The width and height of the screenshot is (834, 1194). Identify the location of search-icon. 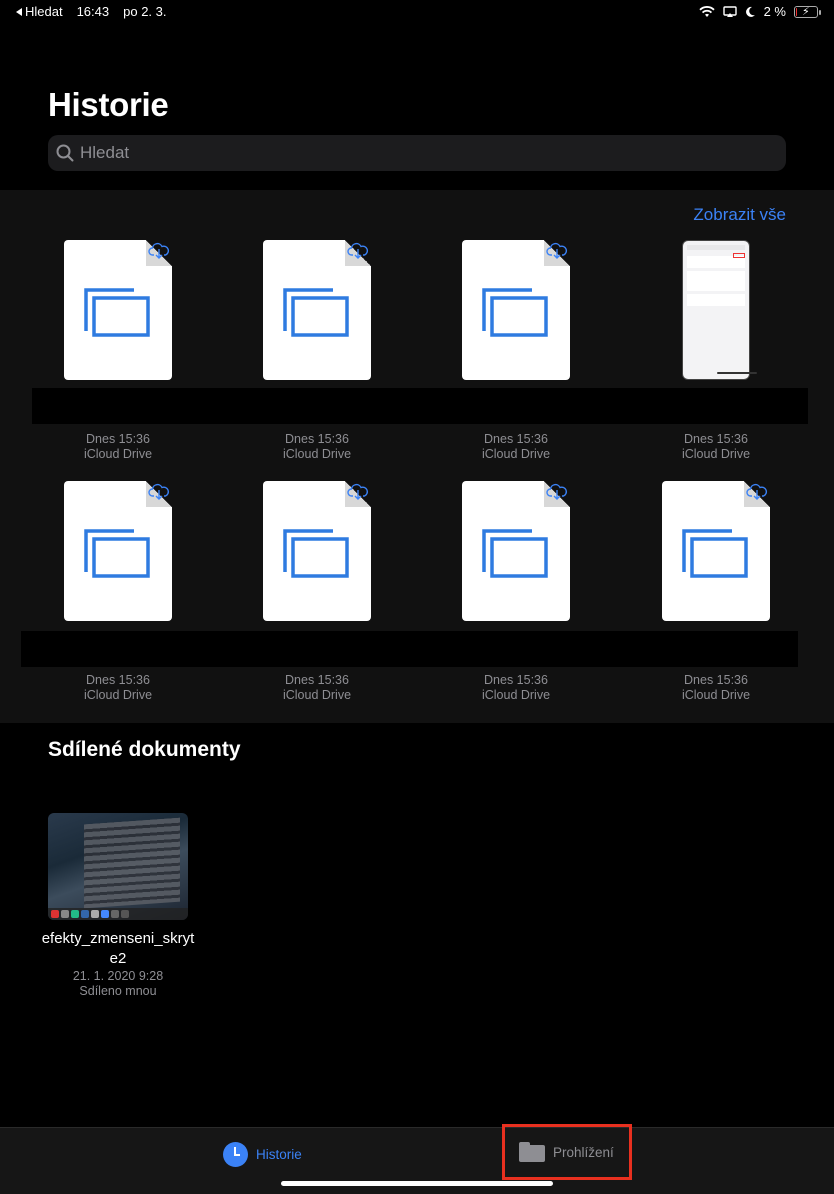
(65, 153).